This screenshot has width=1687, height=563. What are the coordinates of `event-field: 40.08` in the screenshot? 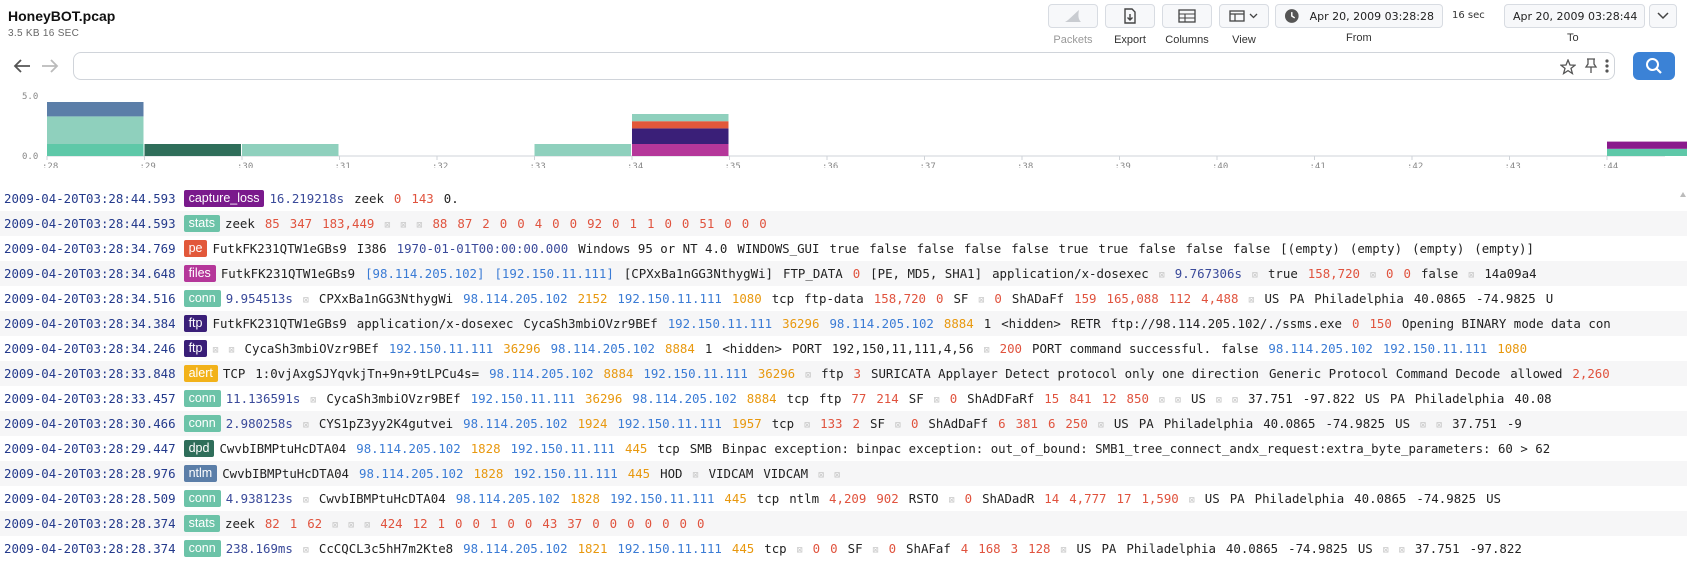 It's located at (1532, 398).